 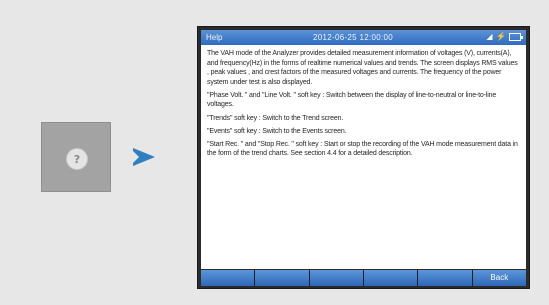 I want to click on softkey-bar: Back, so click(x=363, y=278).